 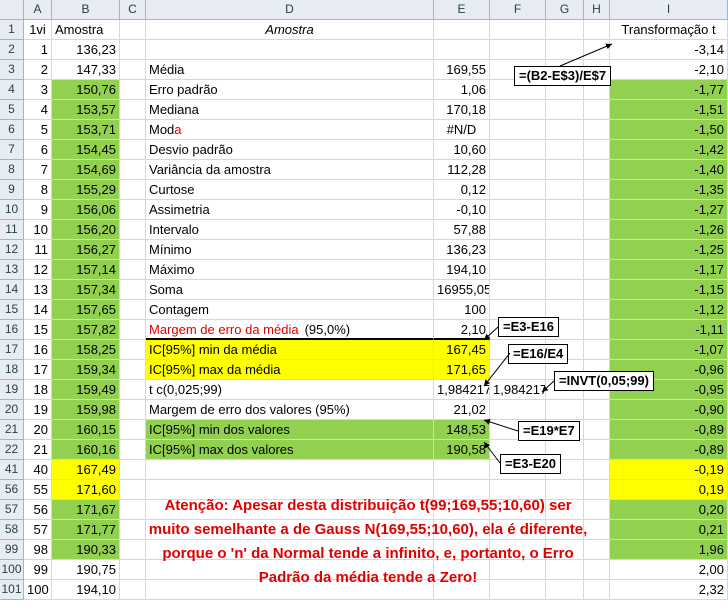 I want to click on arrow-transform, so click(x=586, y=55).